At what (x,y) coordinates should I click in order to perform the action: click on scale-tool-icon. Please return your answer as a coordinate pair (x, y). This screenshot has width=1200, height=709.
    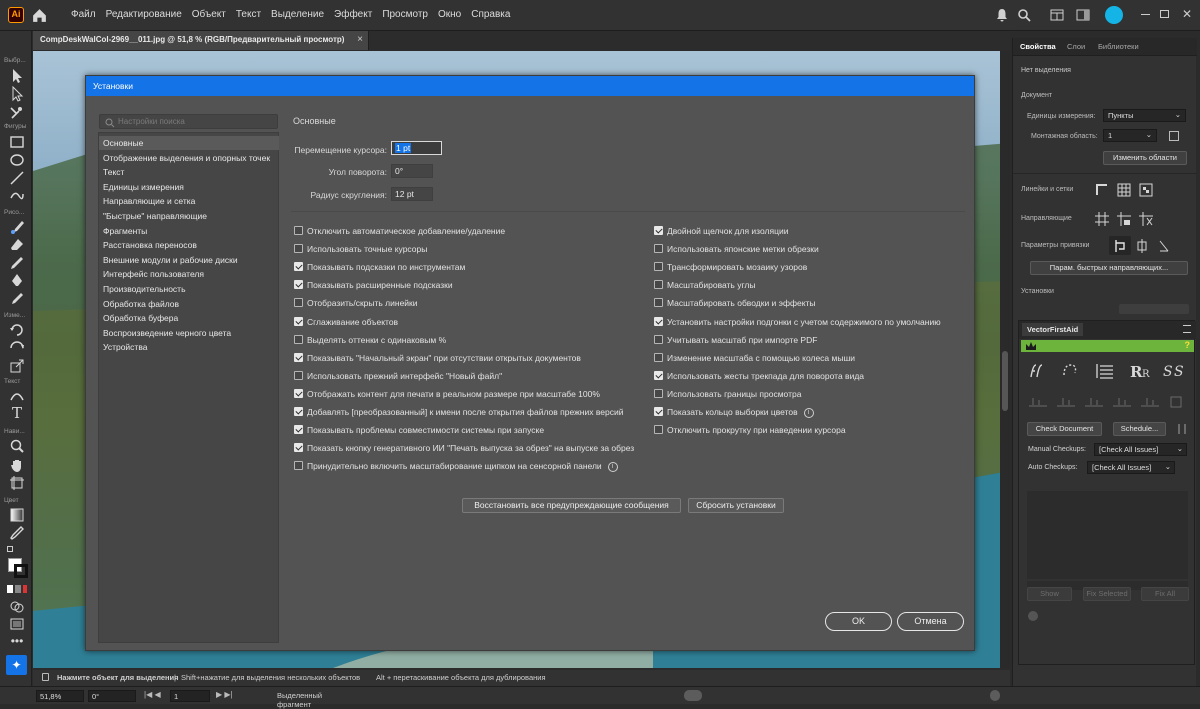
    Looking at the image, I should click on (17, 366).